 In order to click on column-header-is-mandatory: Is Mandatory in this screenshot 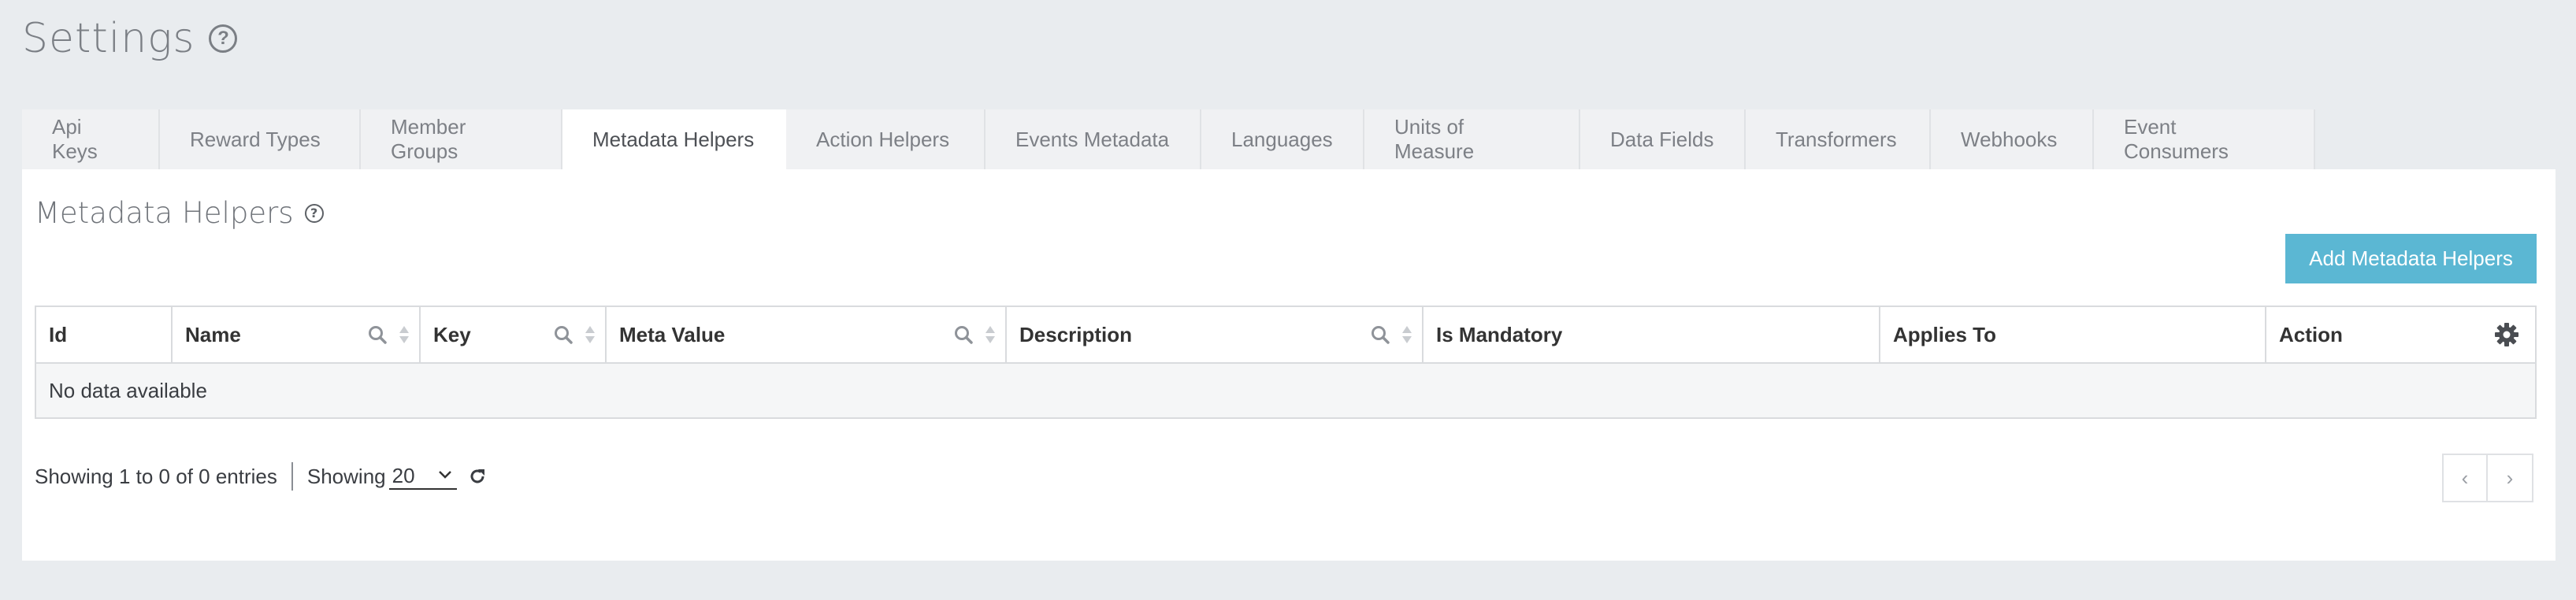, I will do `click(1651, 334)`.